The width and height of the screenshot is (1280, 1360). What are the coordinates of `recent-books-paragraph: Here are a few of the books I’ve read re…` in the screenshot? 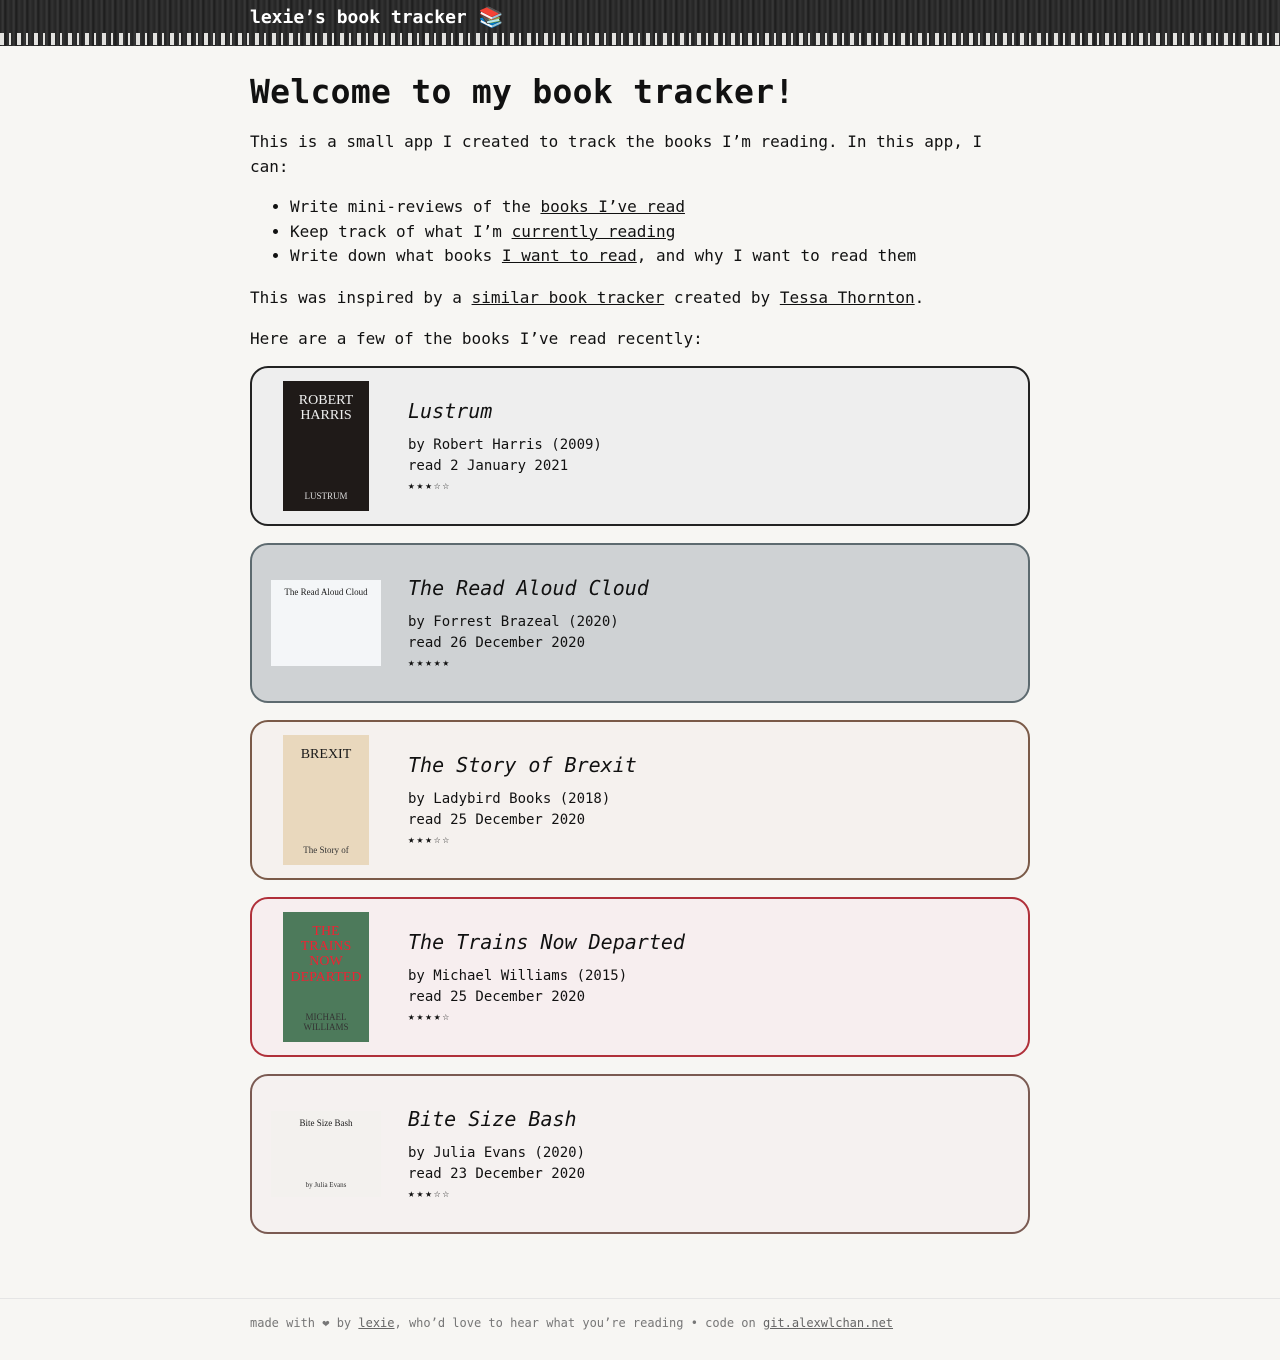 It's located at (476, 338).